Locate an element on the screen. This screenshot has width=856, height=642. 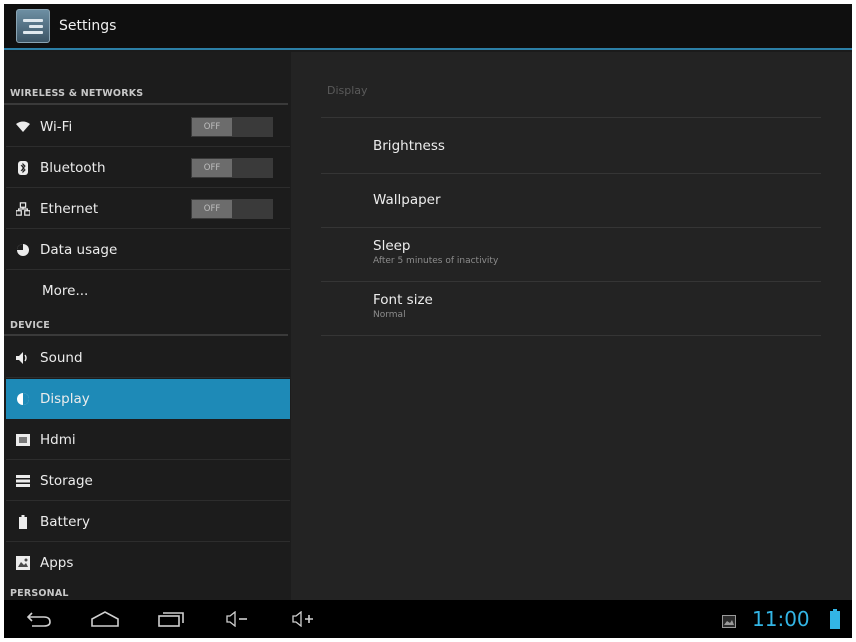
battery-icon is located at coordinates (23, 521).